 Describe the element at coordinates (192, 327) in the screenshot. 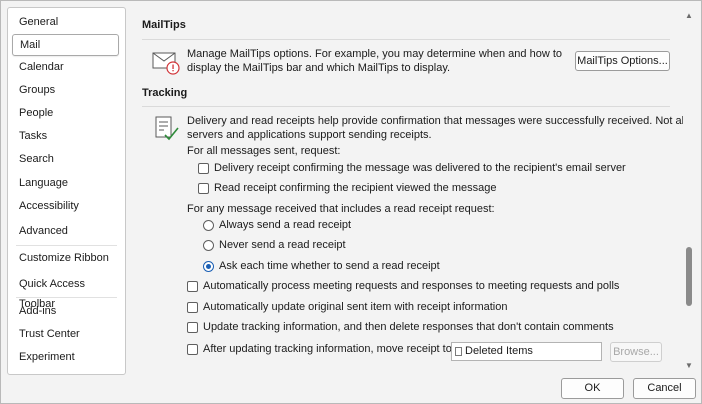

I see `update-tracking-checkbox` at that location.